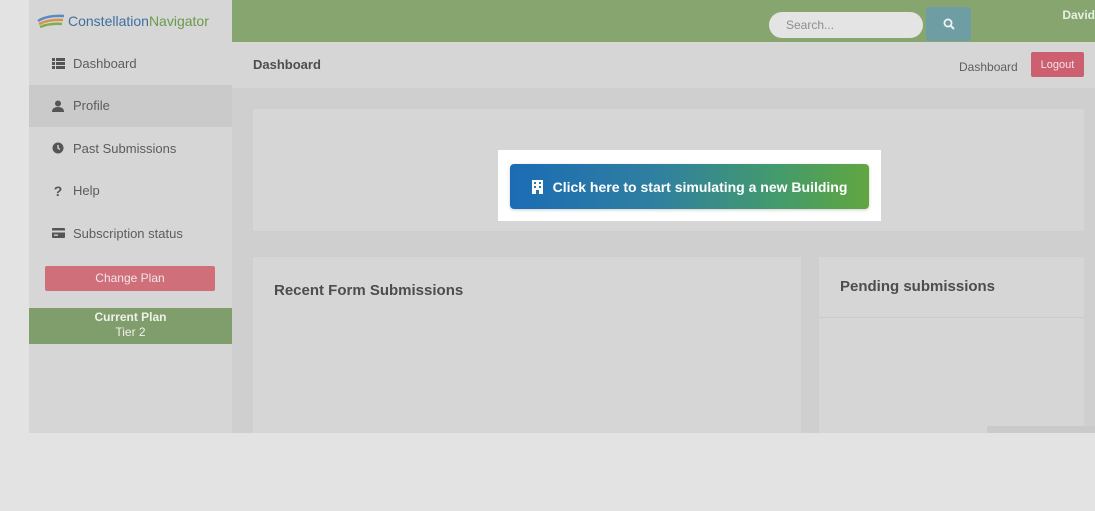 Image resolution: width=1095 pixels, height=511 pixels. I want to click on search-icon, so click(949, 24).